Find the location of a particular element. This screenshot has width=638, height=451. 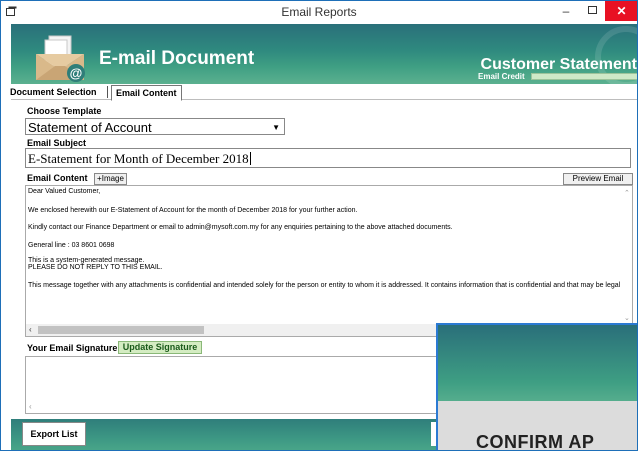

tab-divider is located at coordinates (107, 92).